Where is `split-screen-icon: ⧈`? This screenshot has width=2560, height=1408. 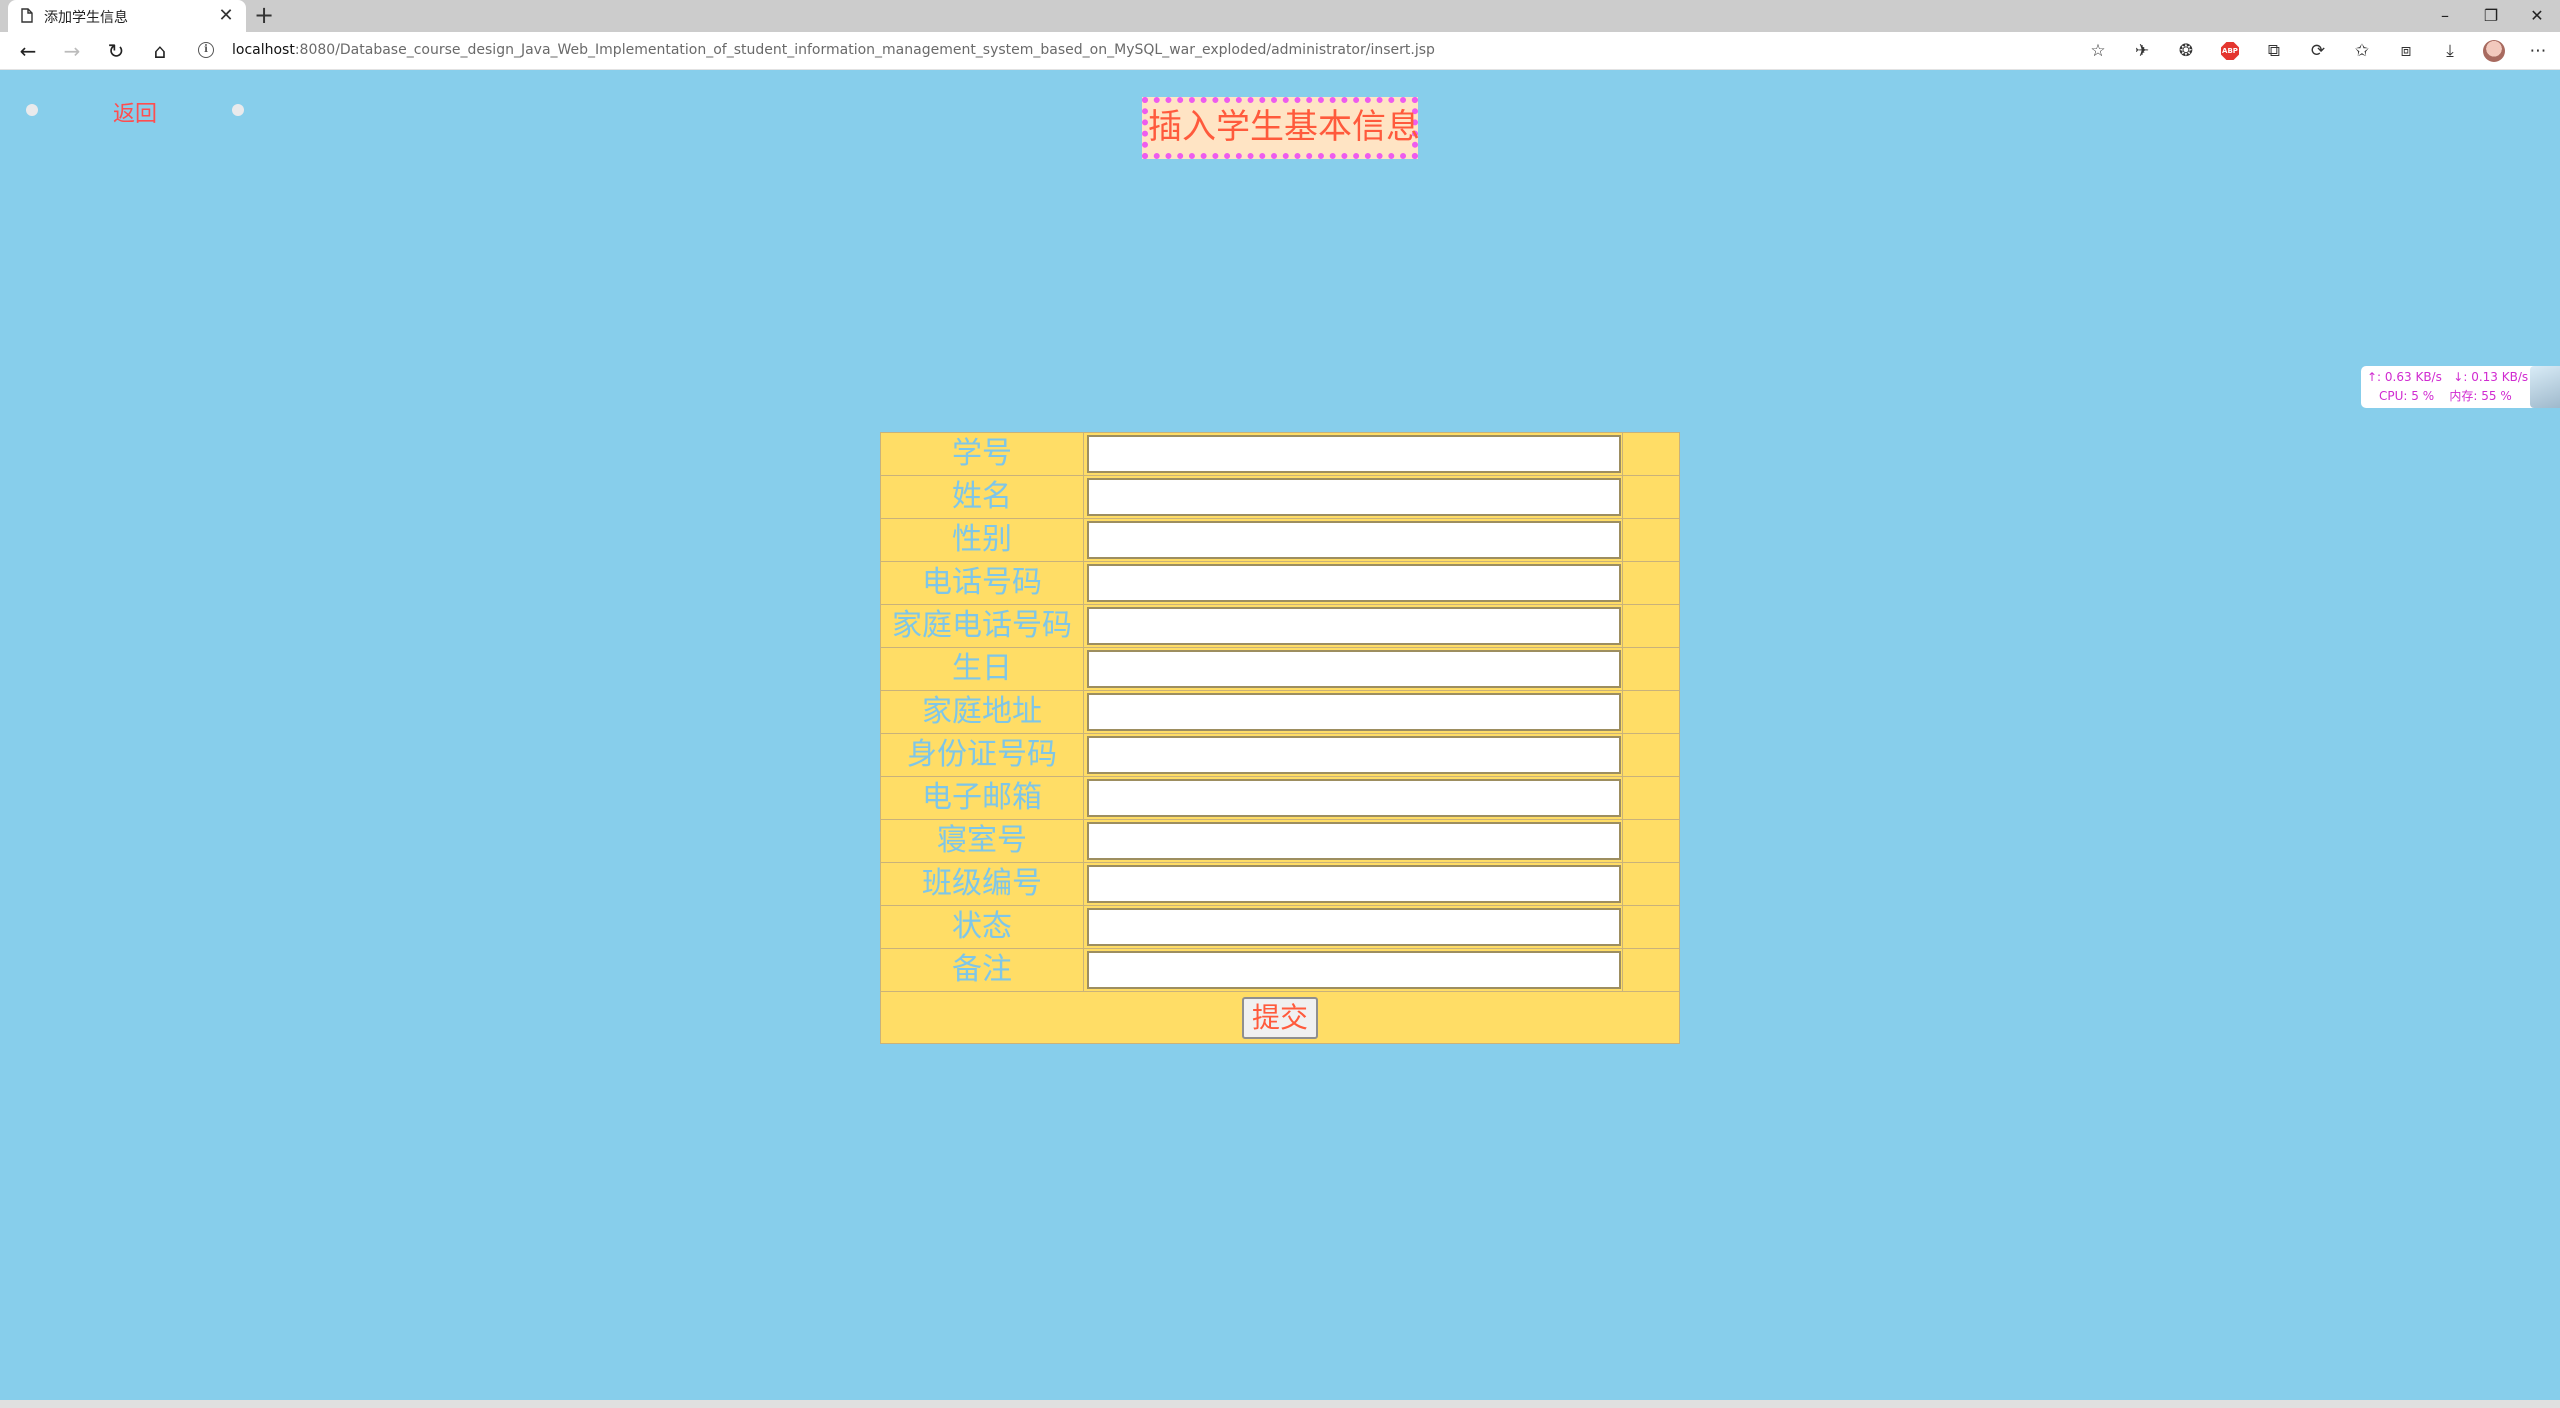
split-screen-icon: ⧈ is located at coordinates (2406, 51).